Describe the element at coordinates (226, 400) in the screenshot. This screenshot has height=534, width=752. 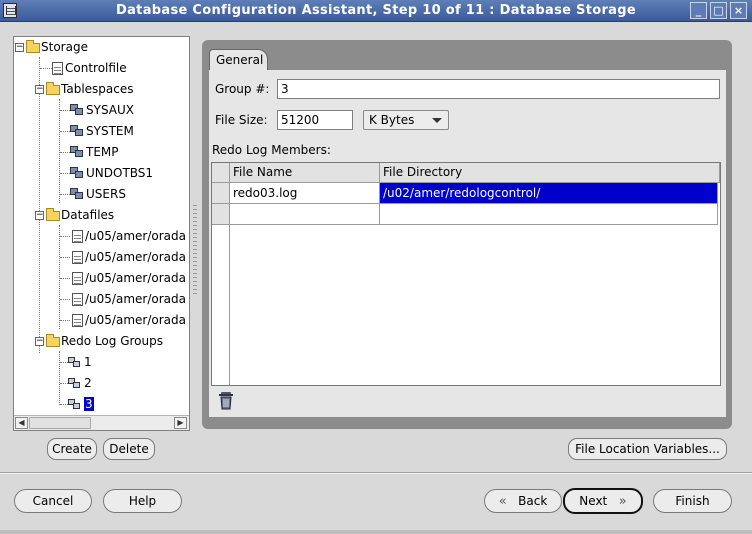
I see `trash-icon` at that location.